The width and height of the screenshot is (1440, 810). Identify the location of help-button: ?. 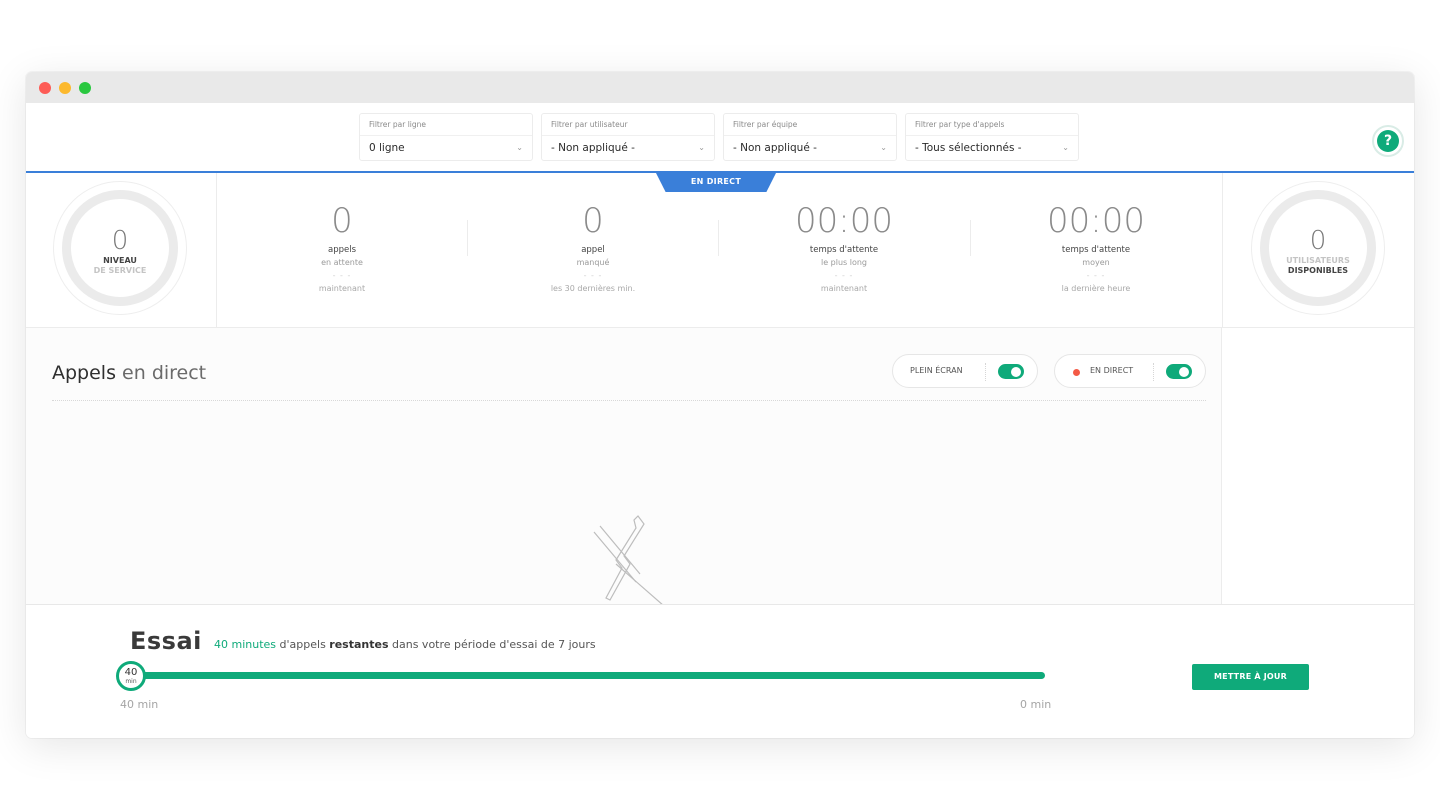
(1388, 141).